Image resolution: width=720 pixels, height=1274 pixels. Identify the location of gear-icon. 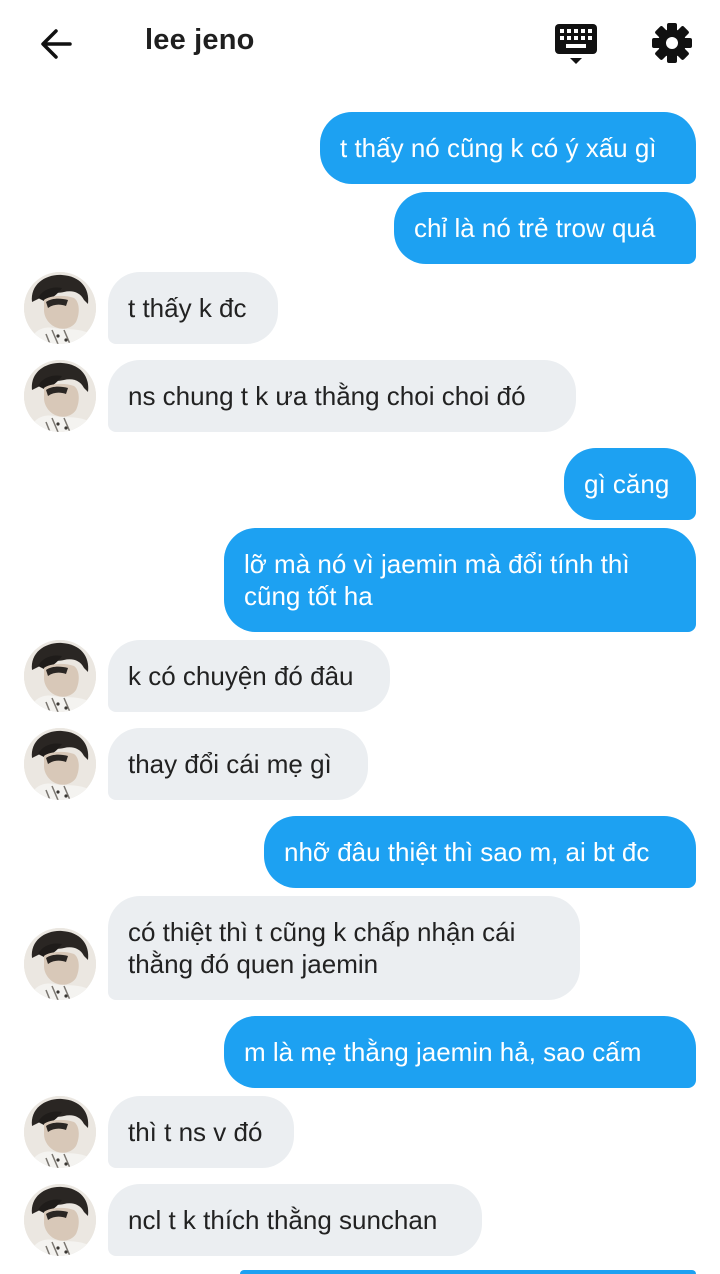
(672, 43).